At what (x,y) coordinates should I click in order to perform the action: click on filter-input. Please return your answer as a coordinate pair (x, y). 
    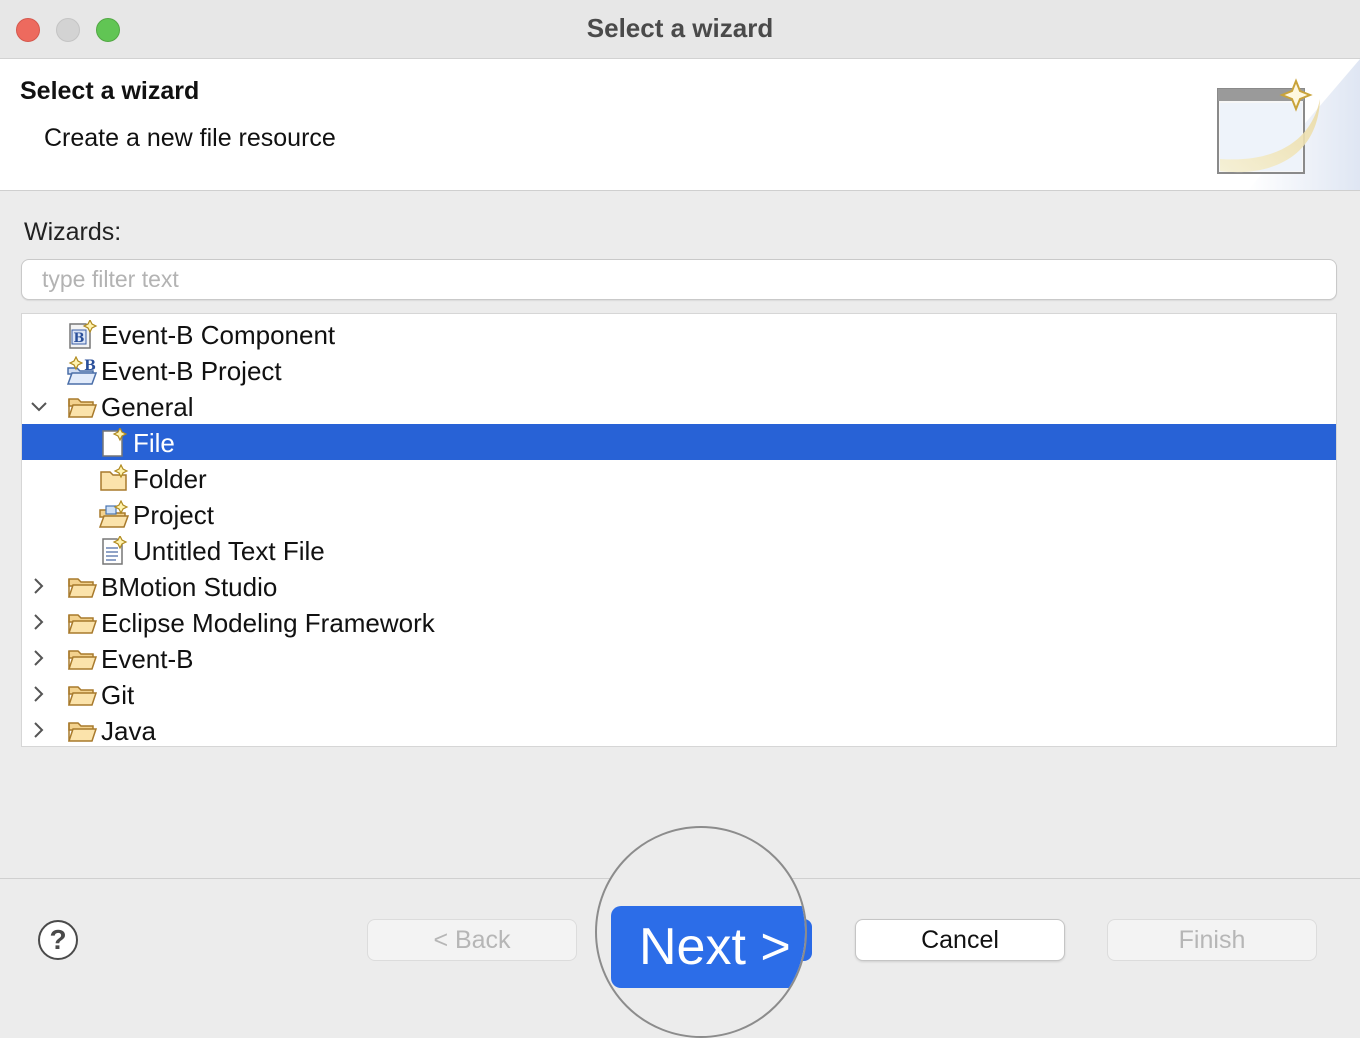
    Looking at the image, I should click on (679, 279).